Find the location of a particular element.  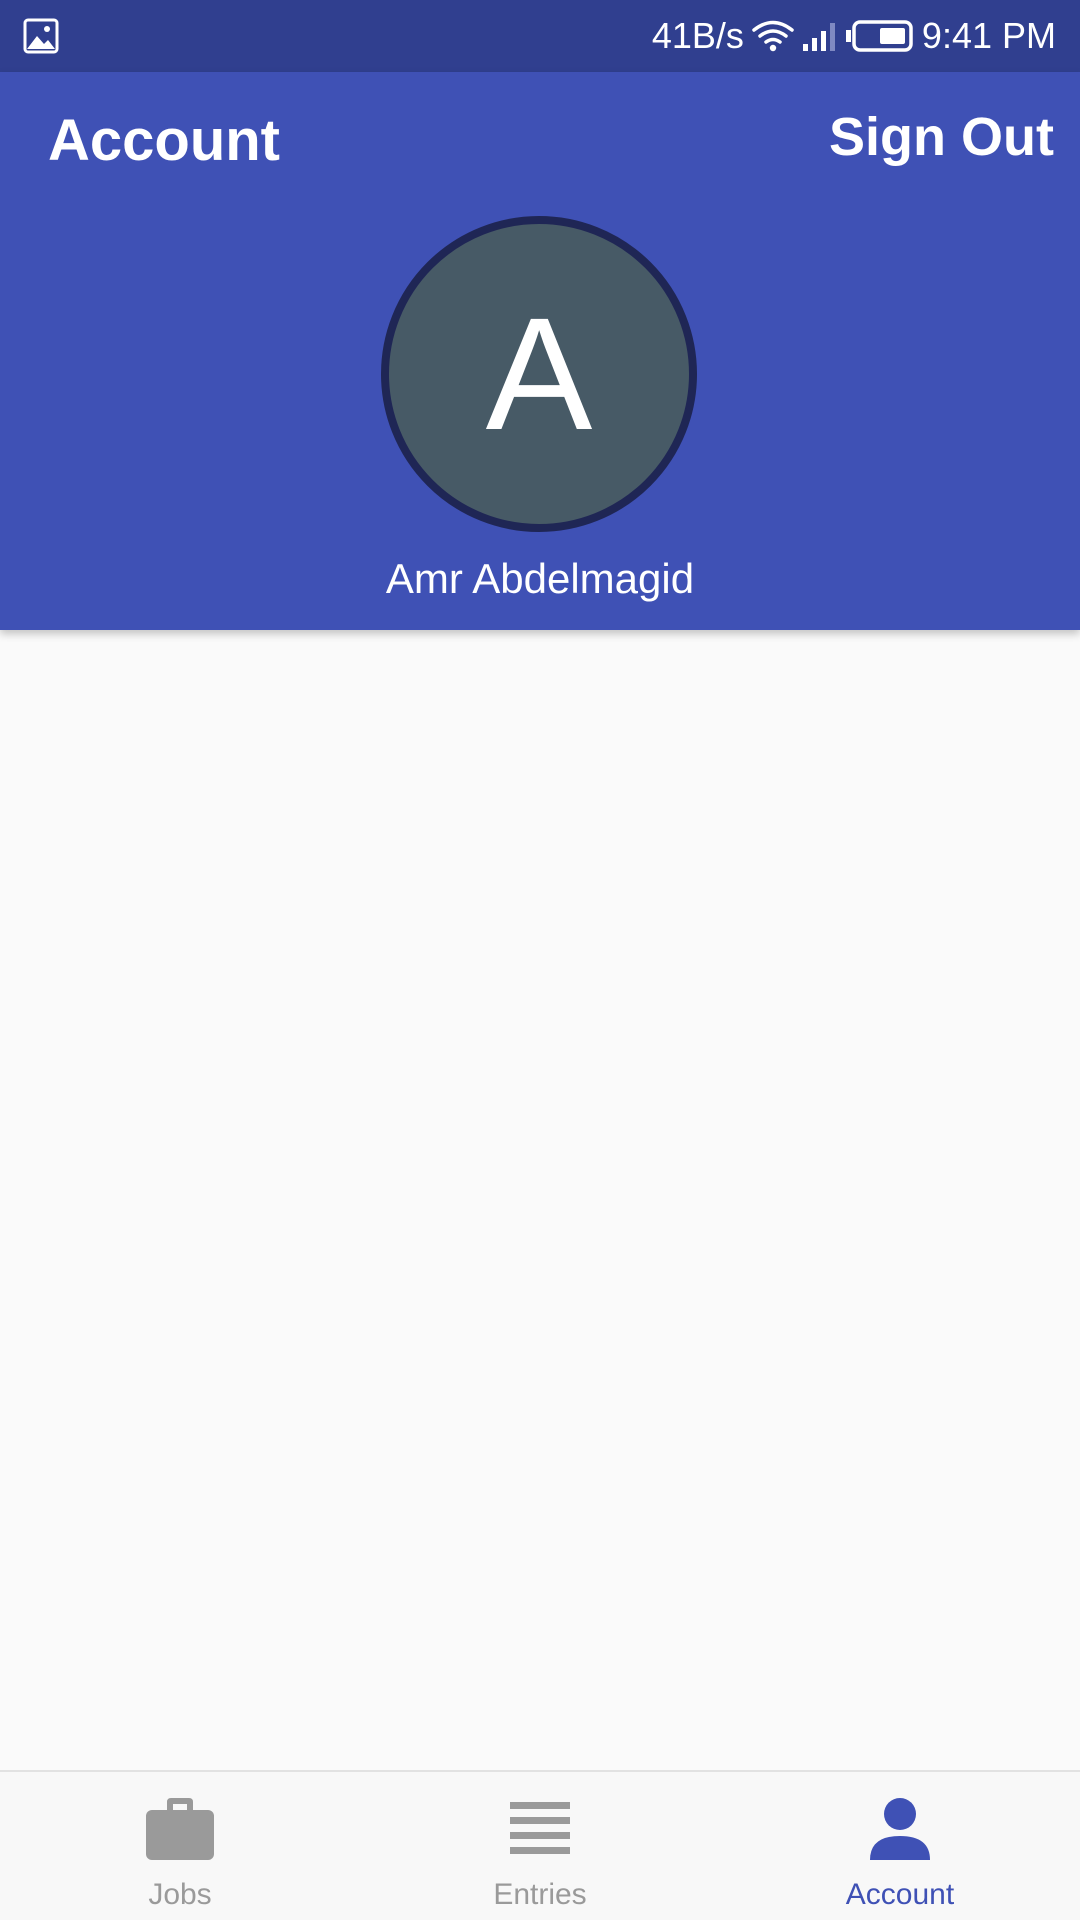

list-icon is located at coordinates (540, 1828).